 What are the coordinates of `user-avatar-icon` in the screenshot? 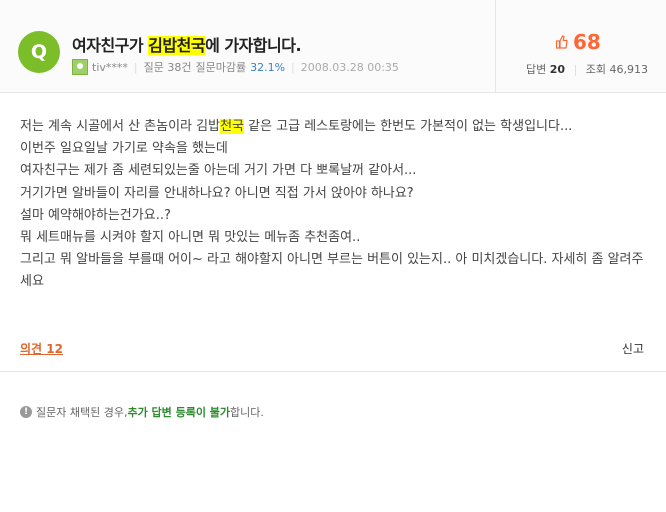 It's located at (80, 67).